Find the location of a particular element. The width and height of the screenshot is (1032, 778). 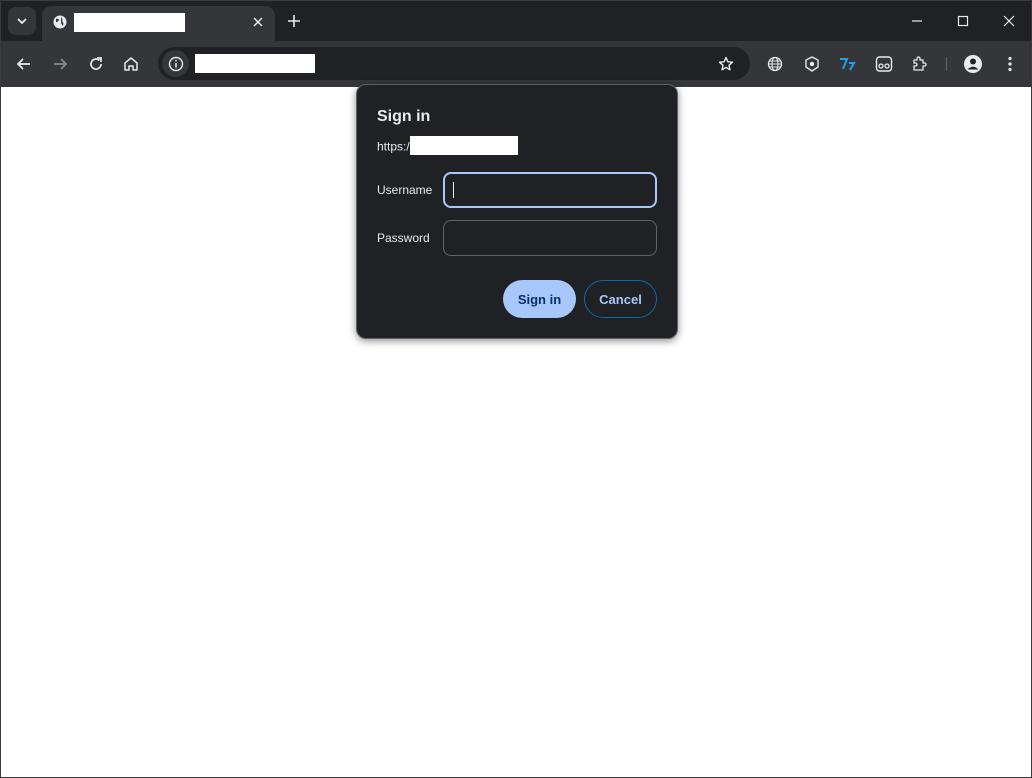

kebab-menu-icon is located at coordinates (1010, 64).